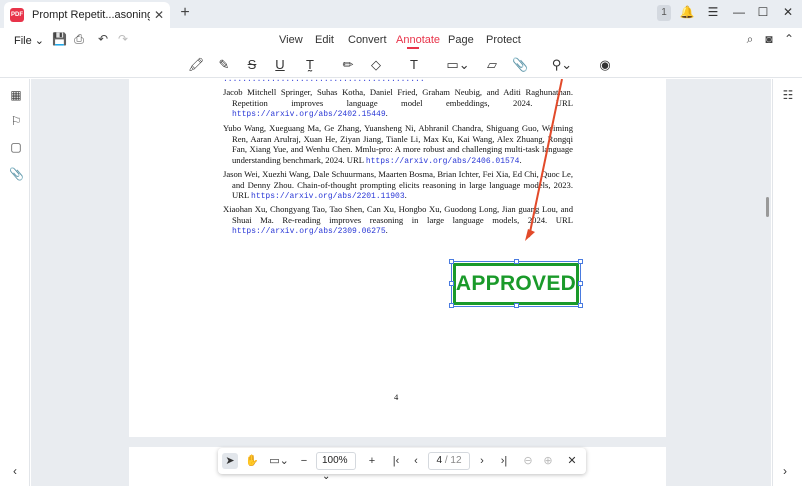 Image resolution: width=802 pixels, height=486 pixels. What do you see at coordinates (396, 461) in the screenshot?
I see `first-page-icon: |‹` at bounding box center [396, 461].